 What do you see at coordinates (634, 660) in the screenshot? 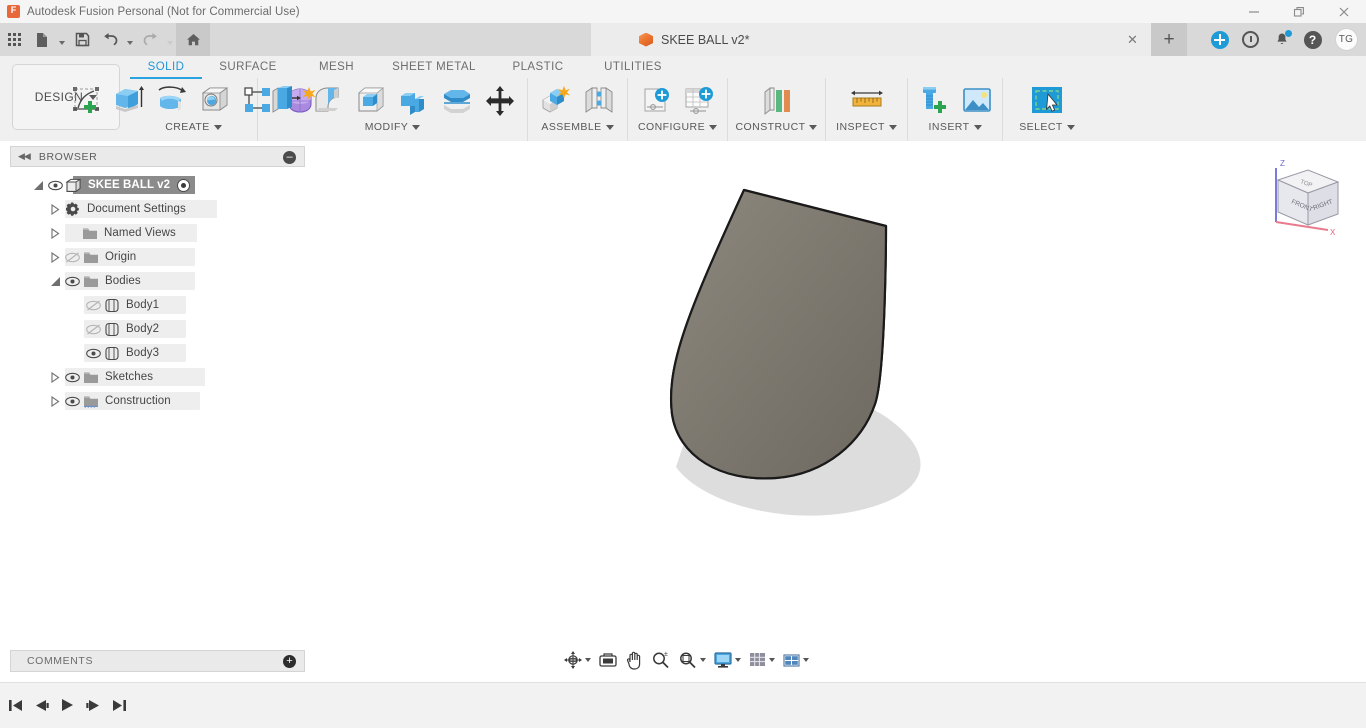
I see `pan-icon` at bounding box center [634, 660].